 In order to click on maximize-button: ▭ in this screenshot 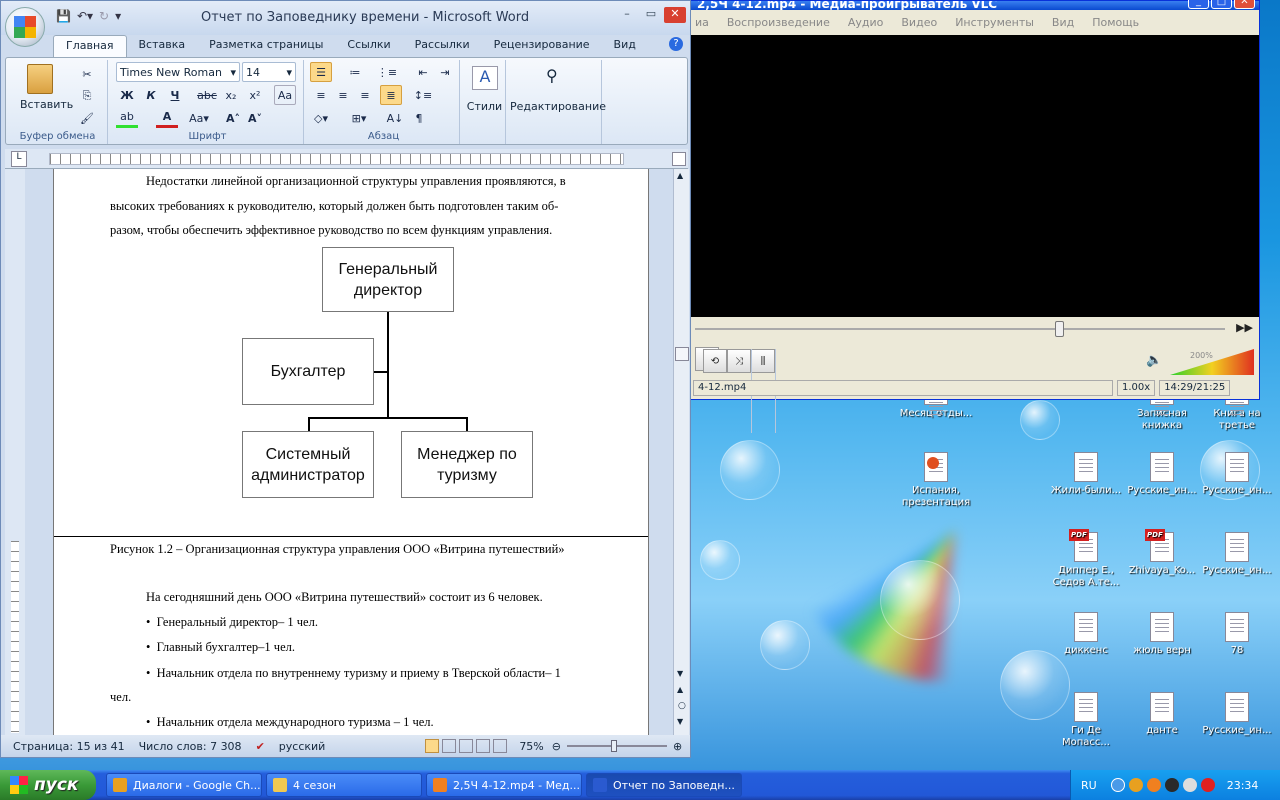, I will do `click(651, 15)`.